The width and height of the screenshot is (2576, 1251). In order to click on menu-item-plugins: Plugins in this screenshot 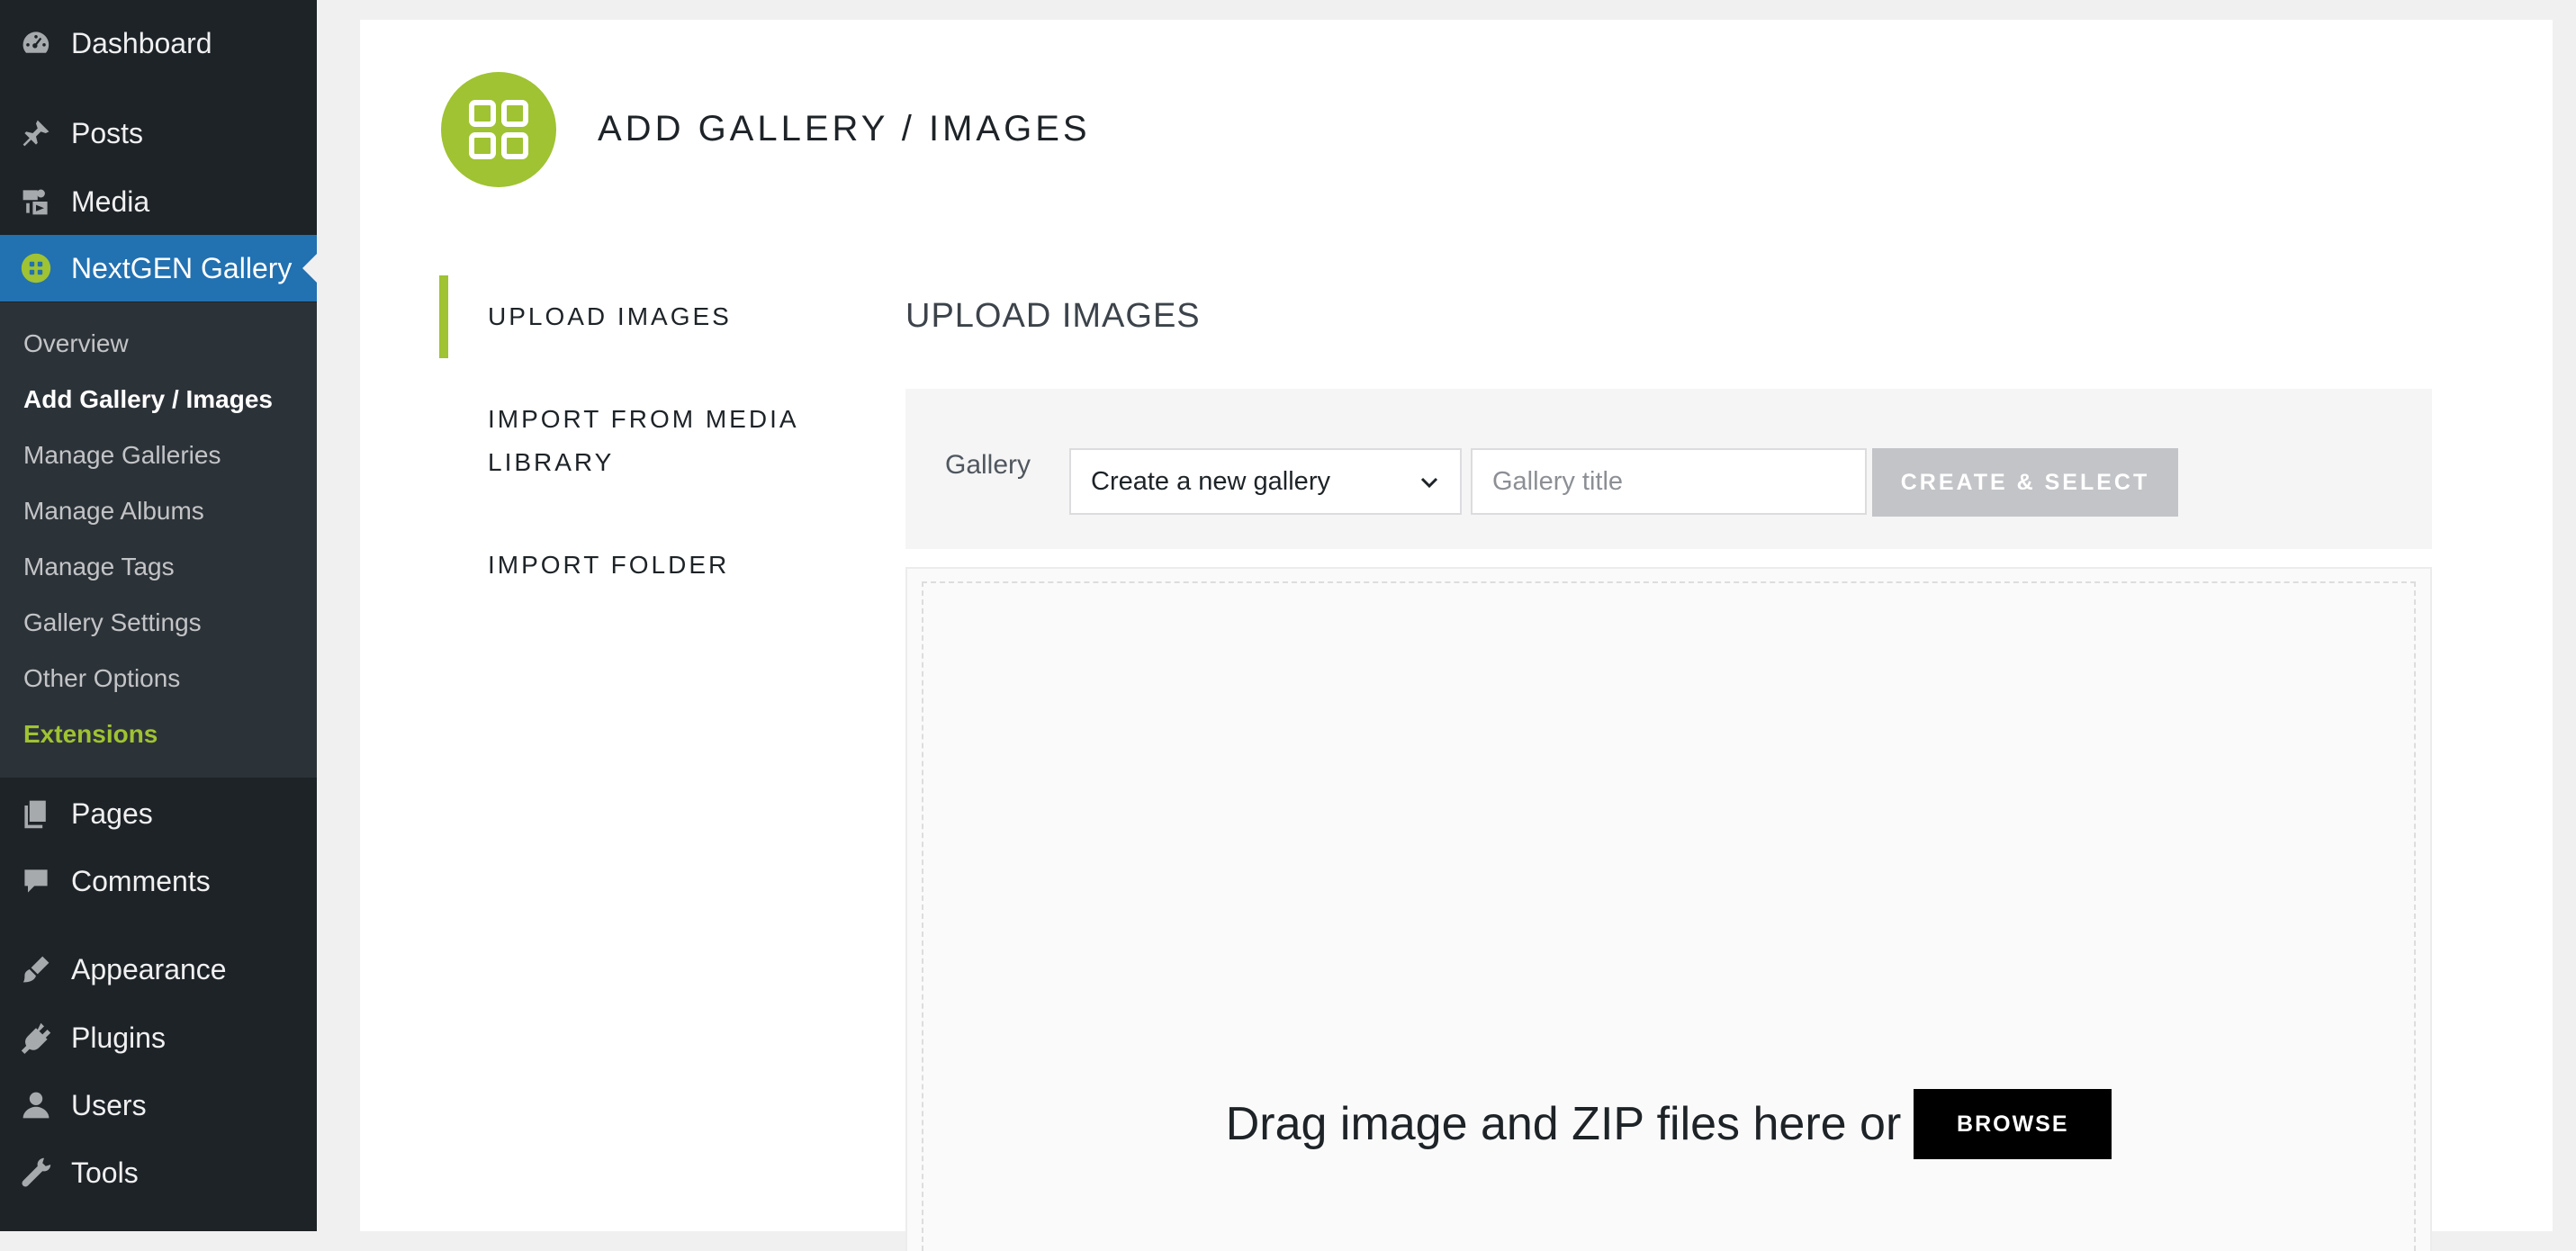, I will do `click(158, 1037)`.